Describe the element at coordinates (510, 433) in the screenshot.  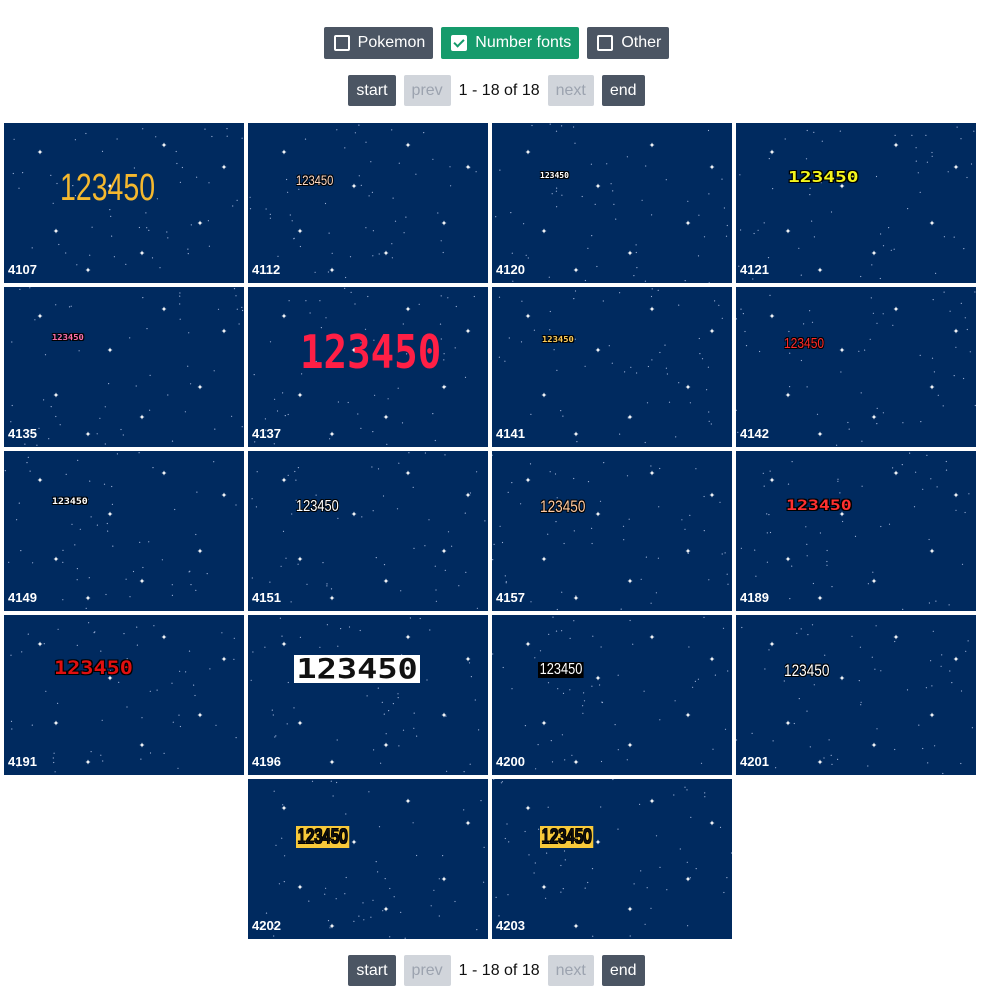
I see `font-id-label: 4141` at that location.